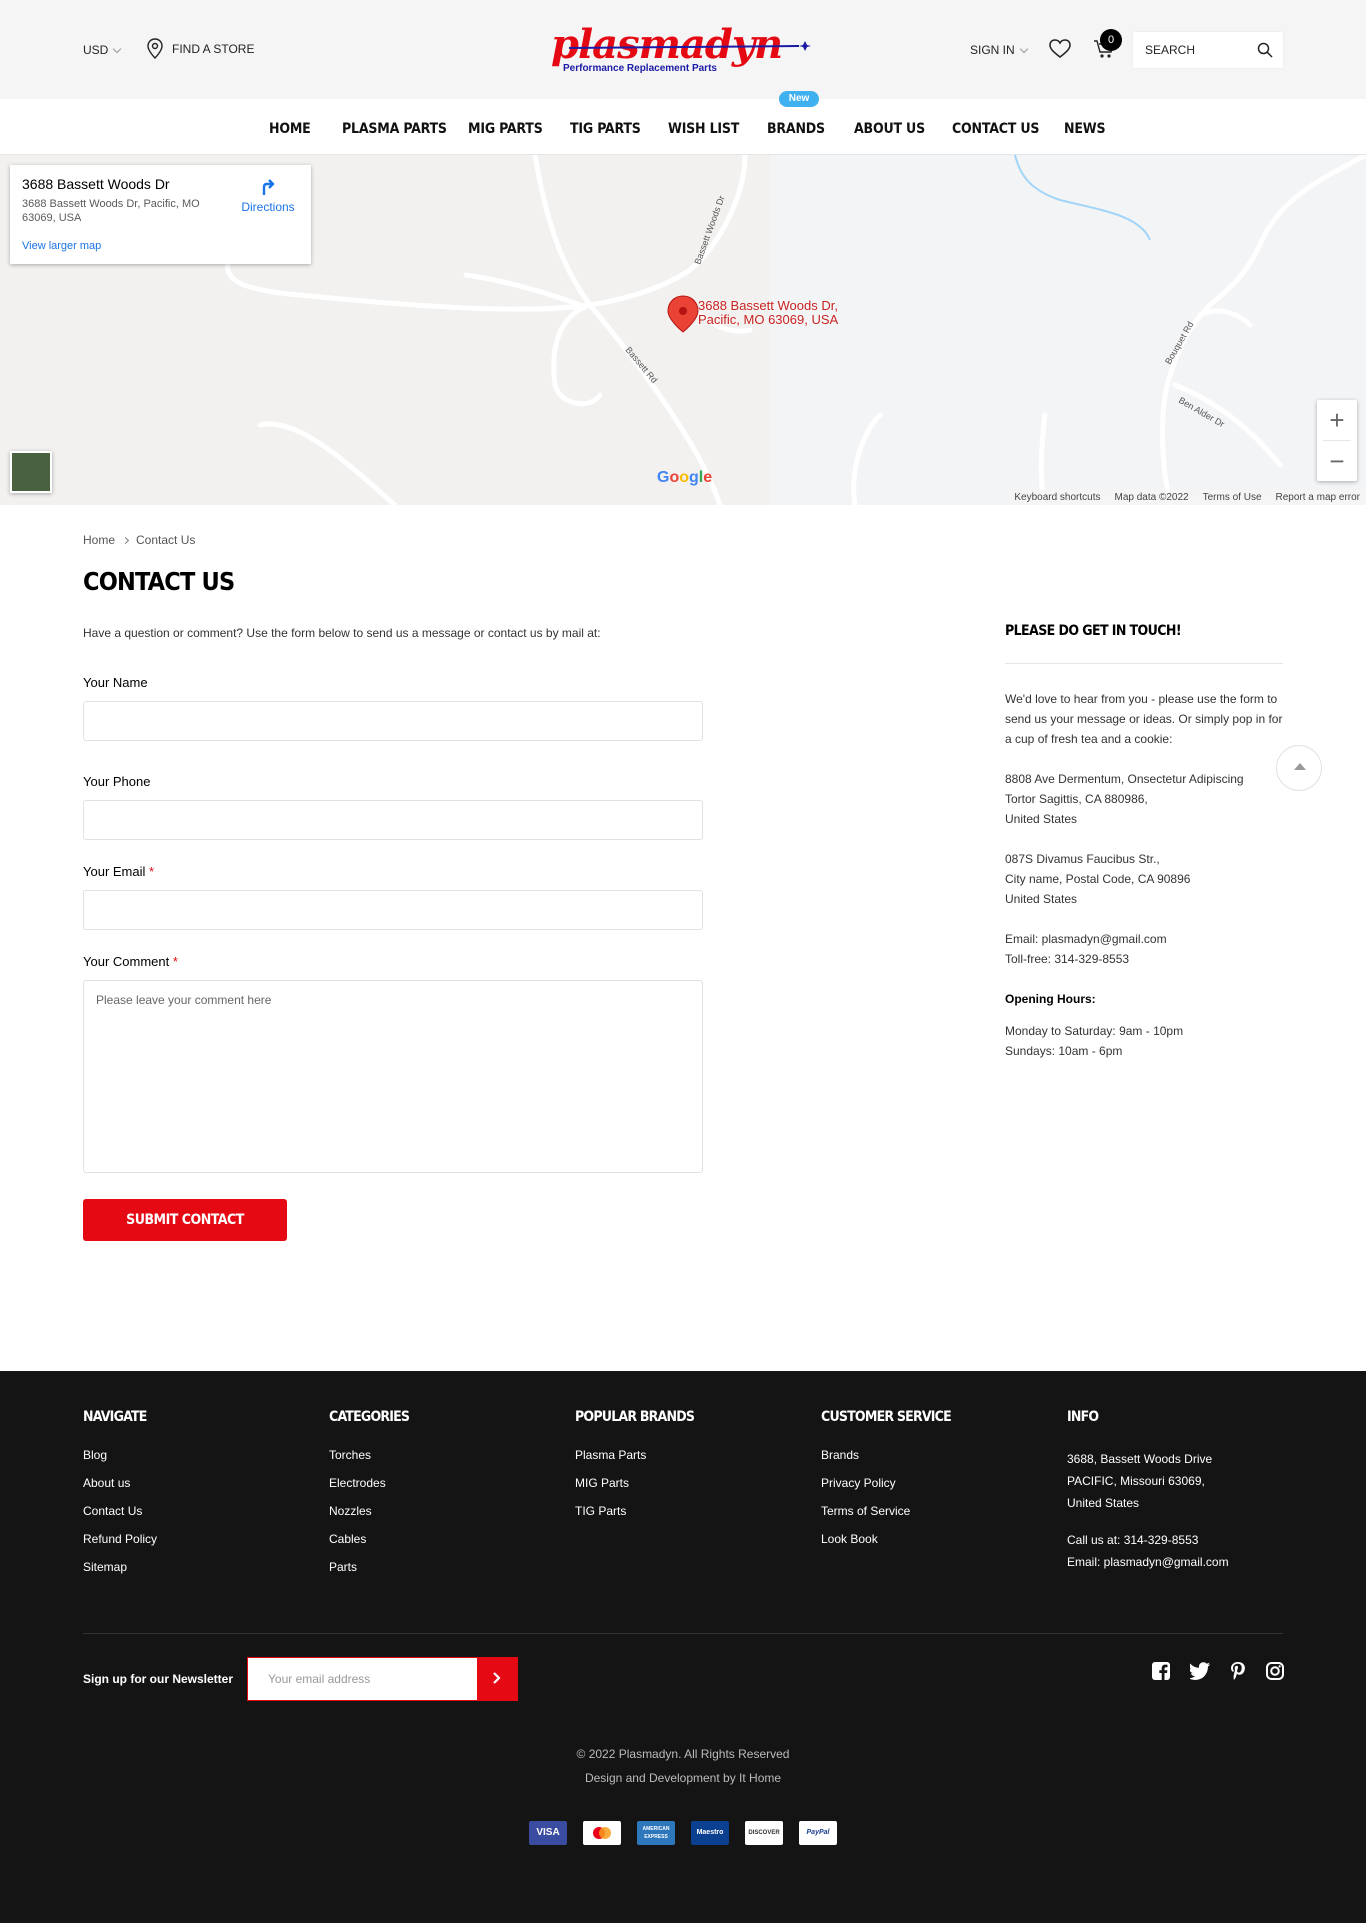  What do you see at coordinates (818, 1833) in the screenshot?
I see `paypal-icon: PayPal` at bounding box center [818, 1833].